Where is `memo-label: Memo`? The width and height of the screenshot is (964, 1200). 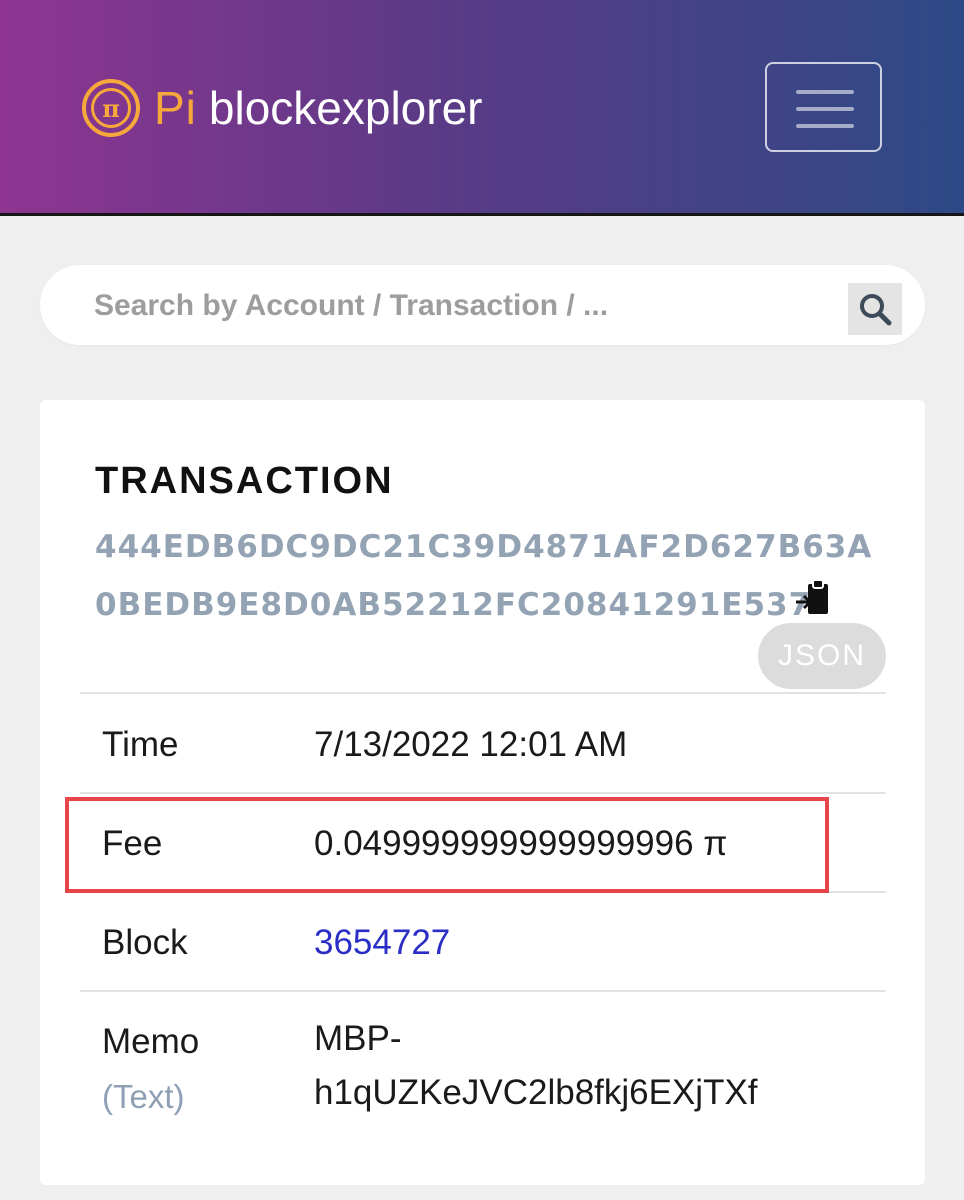
memo-label: Memo is located at coordinates (151, 1041).